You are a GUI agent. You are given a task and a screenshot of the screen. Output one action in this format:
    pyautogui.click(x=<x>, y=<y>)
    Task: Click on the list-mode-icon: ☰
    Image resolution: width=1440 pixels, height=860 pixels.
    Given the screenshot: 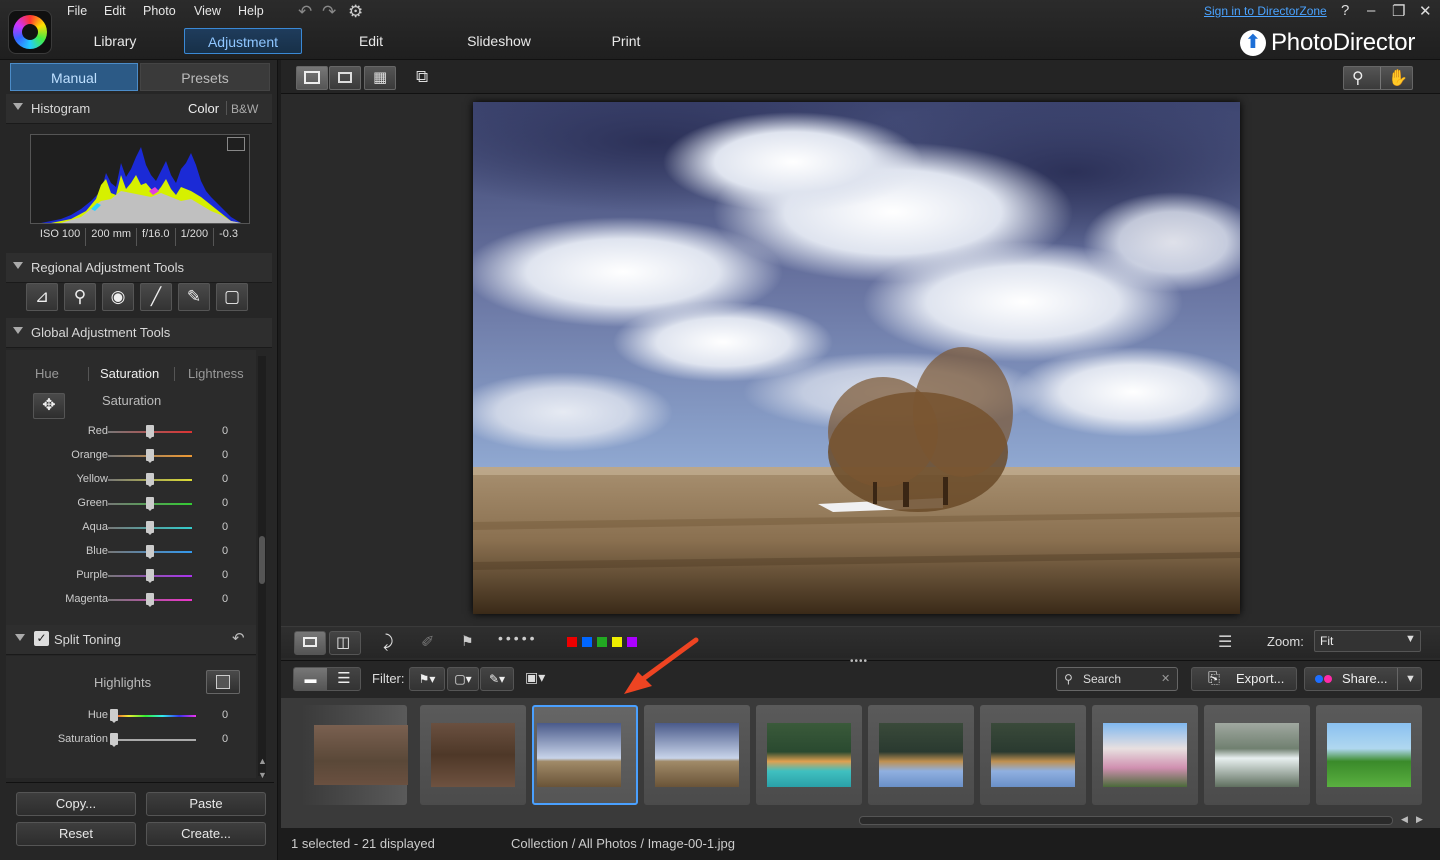 What is the action you would take?
    pyautogui.click(x=344, y=679)
    